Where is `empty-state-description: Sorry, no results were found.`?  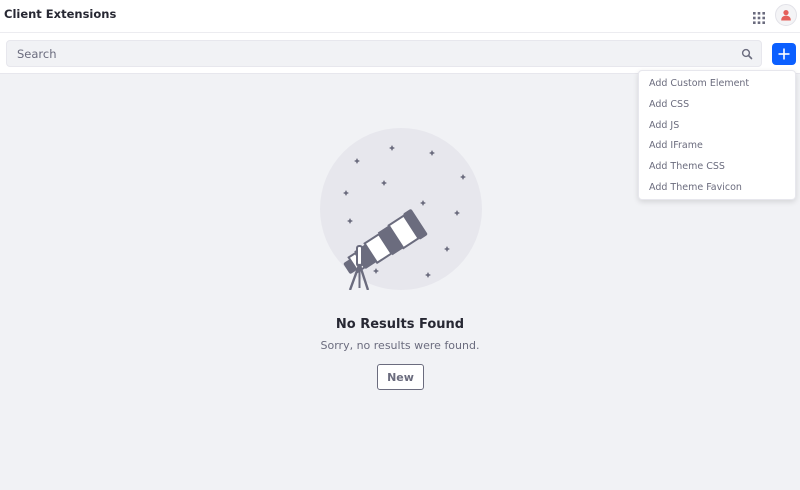
empty-state-description: Sorry, no results were found. is located at coordinates (400, 345).